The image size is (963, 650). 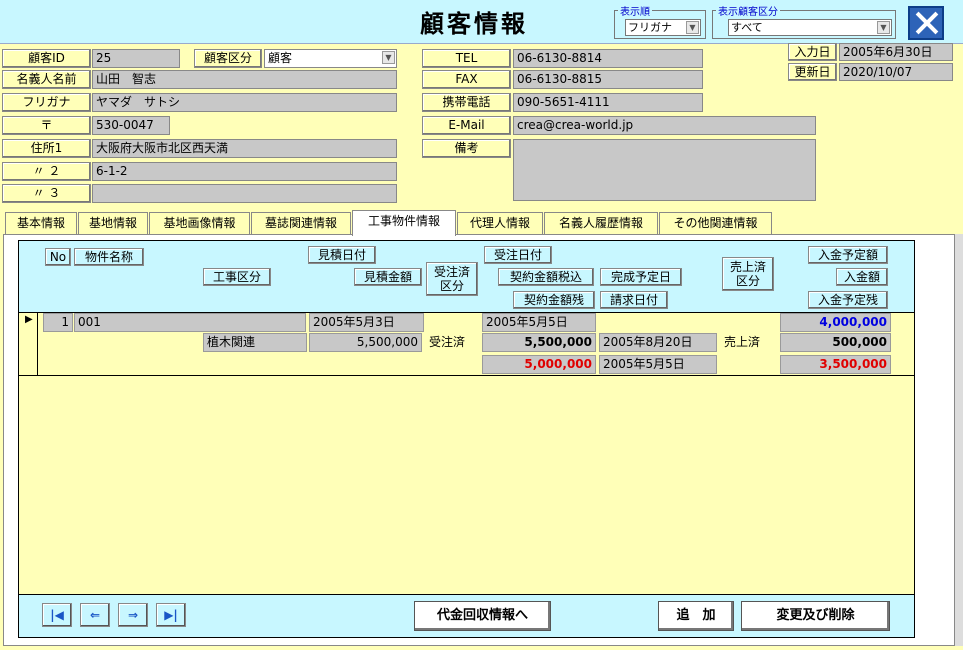 What do you see at coordinates (539, 342) in the screenshot?
I see `row-contract-tax: 5,500,000` at bounding box center [539, 342].